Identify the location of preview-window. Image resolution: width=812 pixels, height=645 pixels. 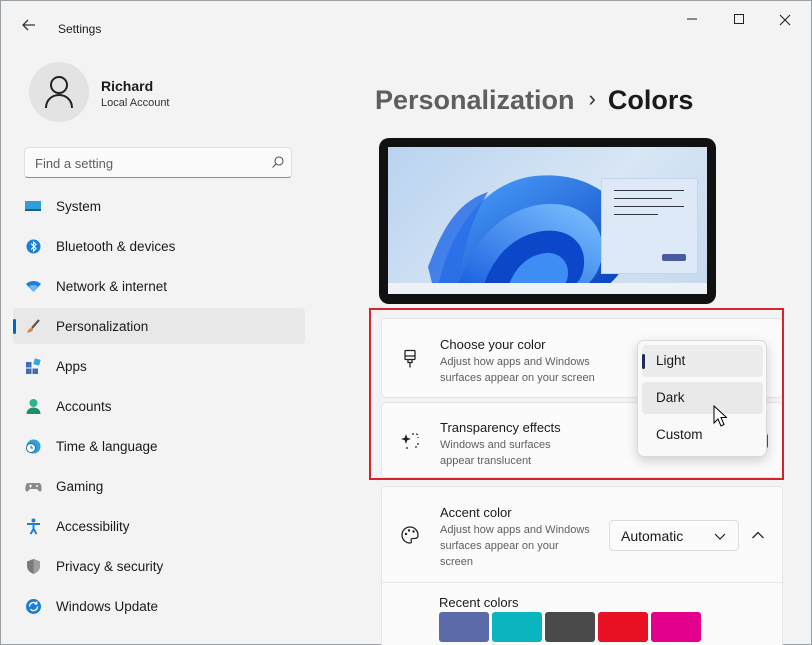
(649, 226).